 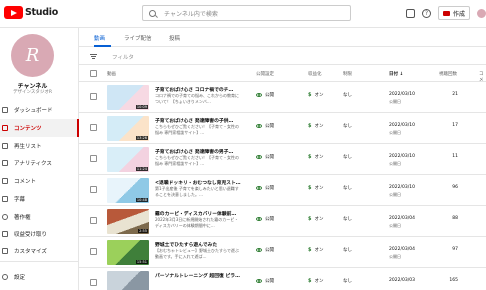 I want to click on sidebar-item-settings: 設定, so click(x=39, y=277).